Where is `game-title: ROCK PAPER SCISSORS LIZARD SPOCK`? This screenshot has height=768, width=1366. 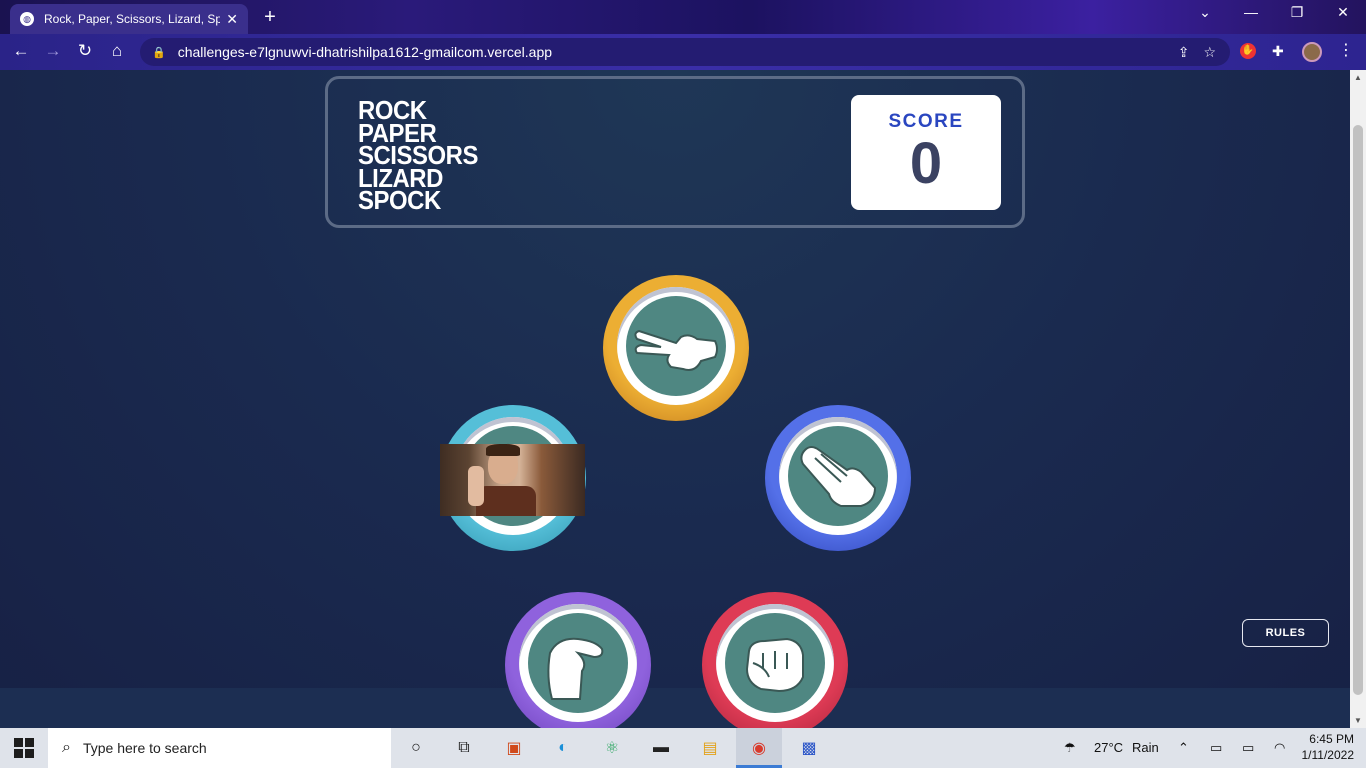 game-title: ROCK PAPER SCISSORS LIZARD SPOCK is located at coordinates (423, 156).